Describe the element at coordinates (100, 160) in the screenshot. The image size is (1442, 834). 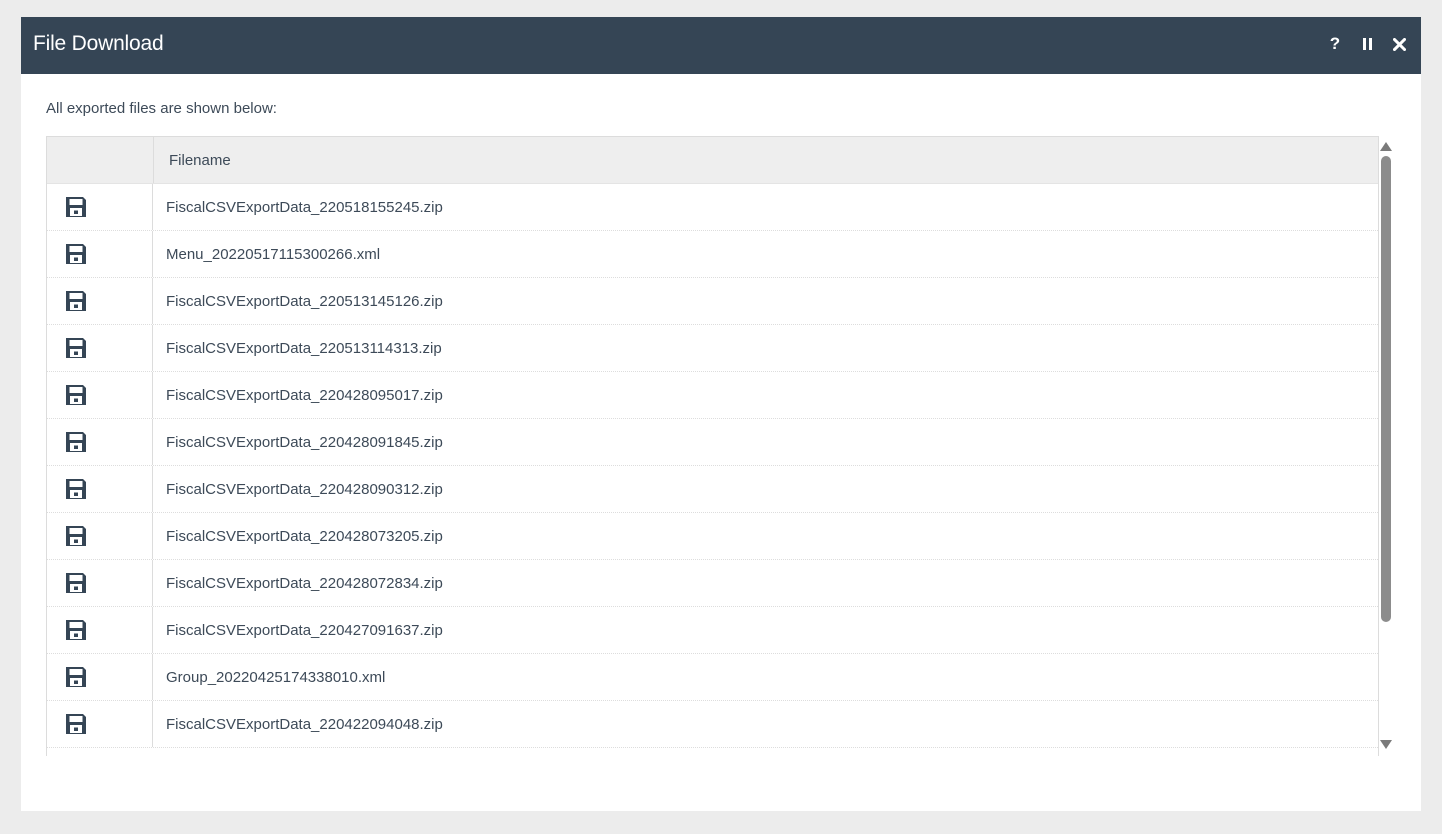
I see `header-icon-column` at that location.